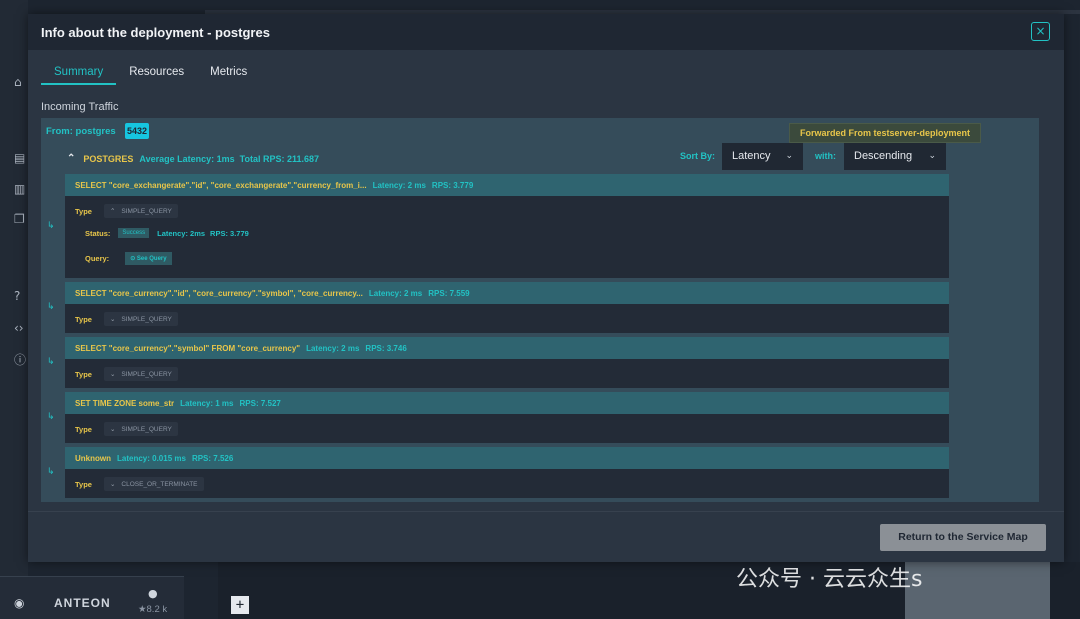 The width and height of the screenshot is (1080, 619). Describe the element at coordinates (452, 185) in the screenshot. I see `query-rps: RPS: 3.779` at that location.